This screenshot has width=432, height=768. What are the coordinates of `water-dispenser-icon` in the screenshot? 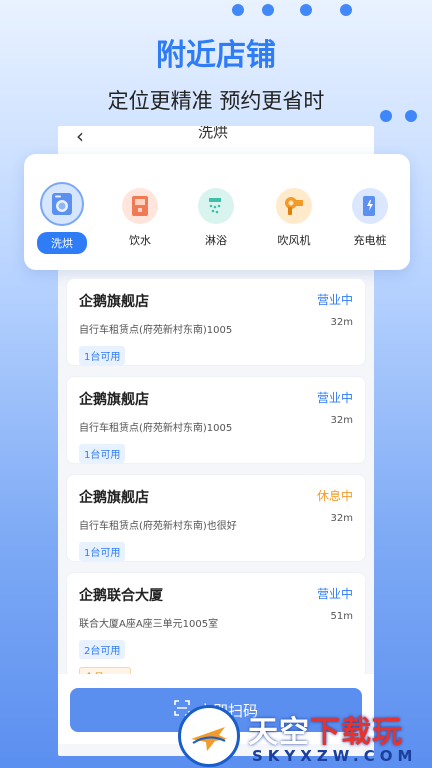 It's located at (140, 206).